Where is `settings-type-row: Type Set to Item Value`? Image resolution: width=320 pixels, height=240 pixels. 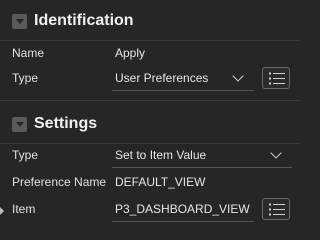
settings-type-row: Type Set to Item Value is located at coordinates (150, 155).